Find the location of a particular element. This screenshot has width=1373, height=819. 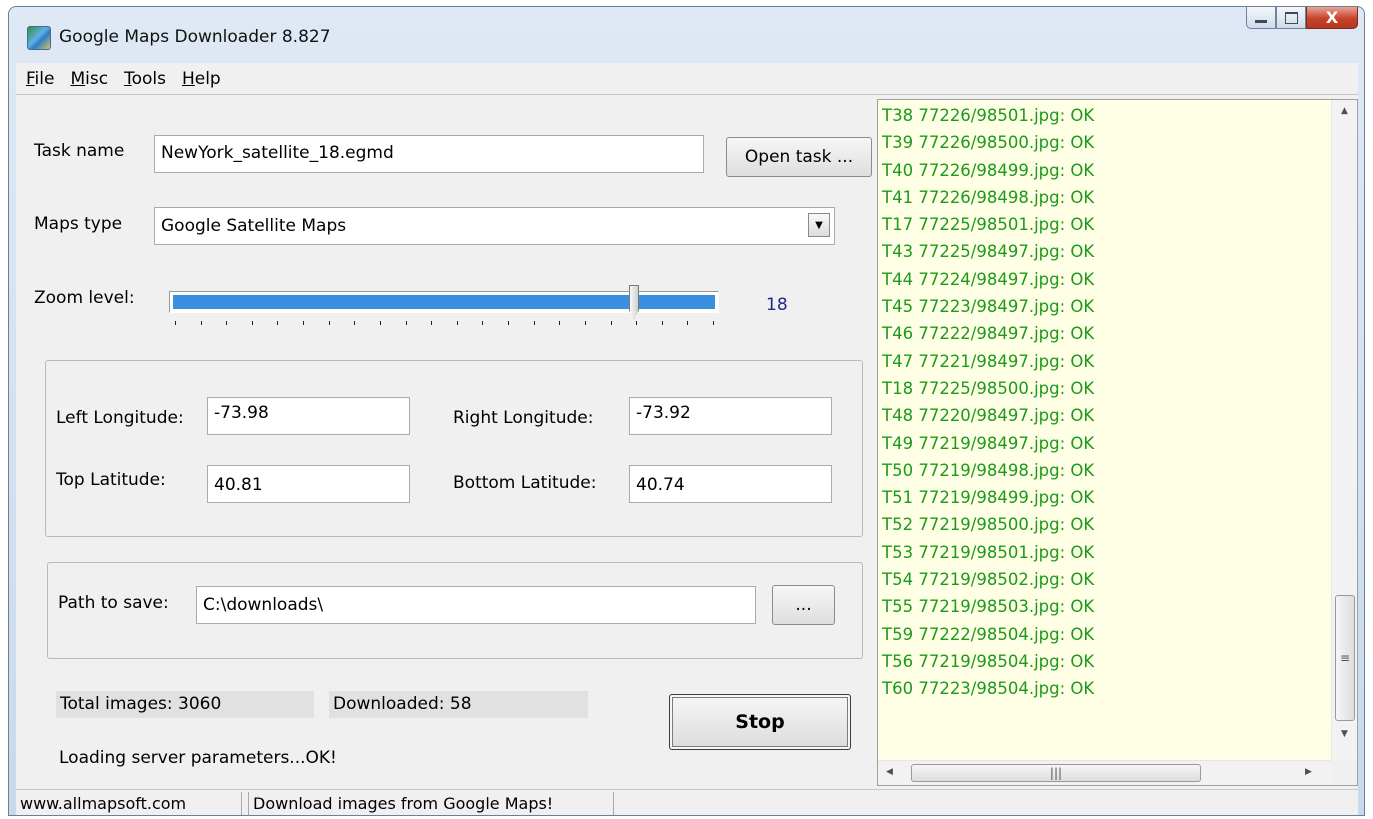

coordinates-group is located at coordinates (454, 448).